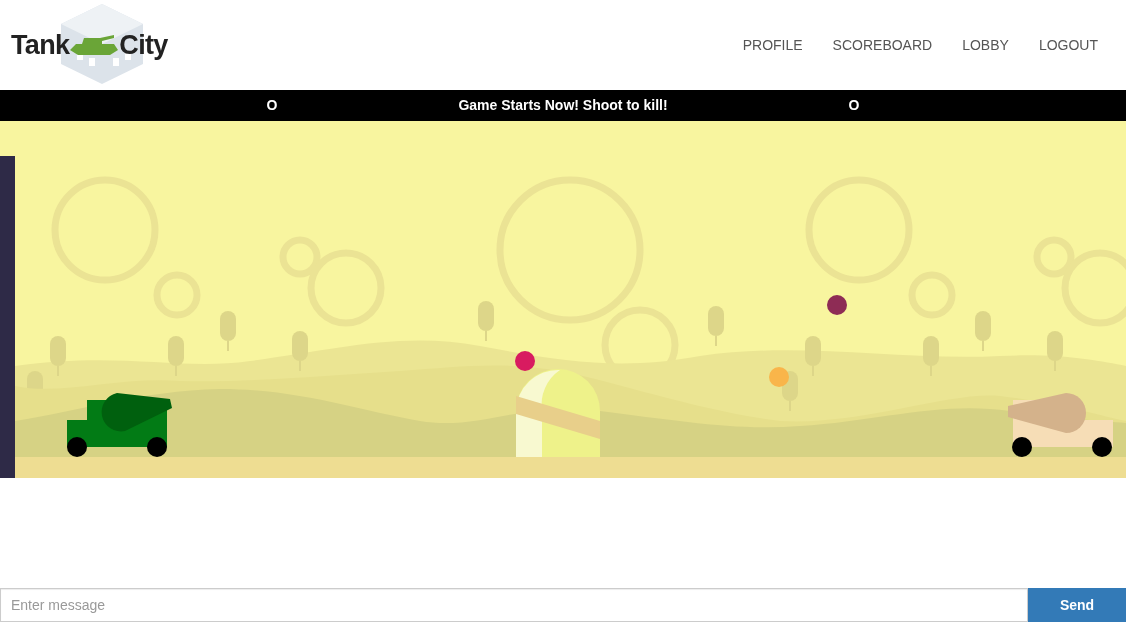 Image resolution: width=1126 pixels, height=629 pixels. What do you see at coordinates (985, 45) in the screenshot?
I see `nav-link: LOBBY` at bounding box center [985, 45].